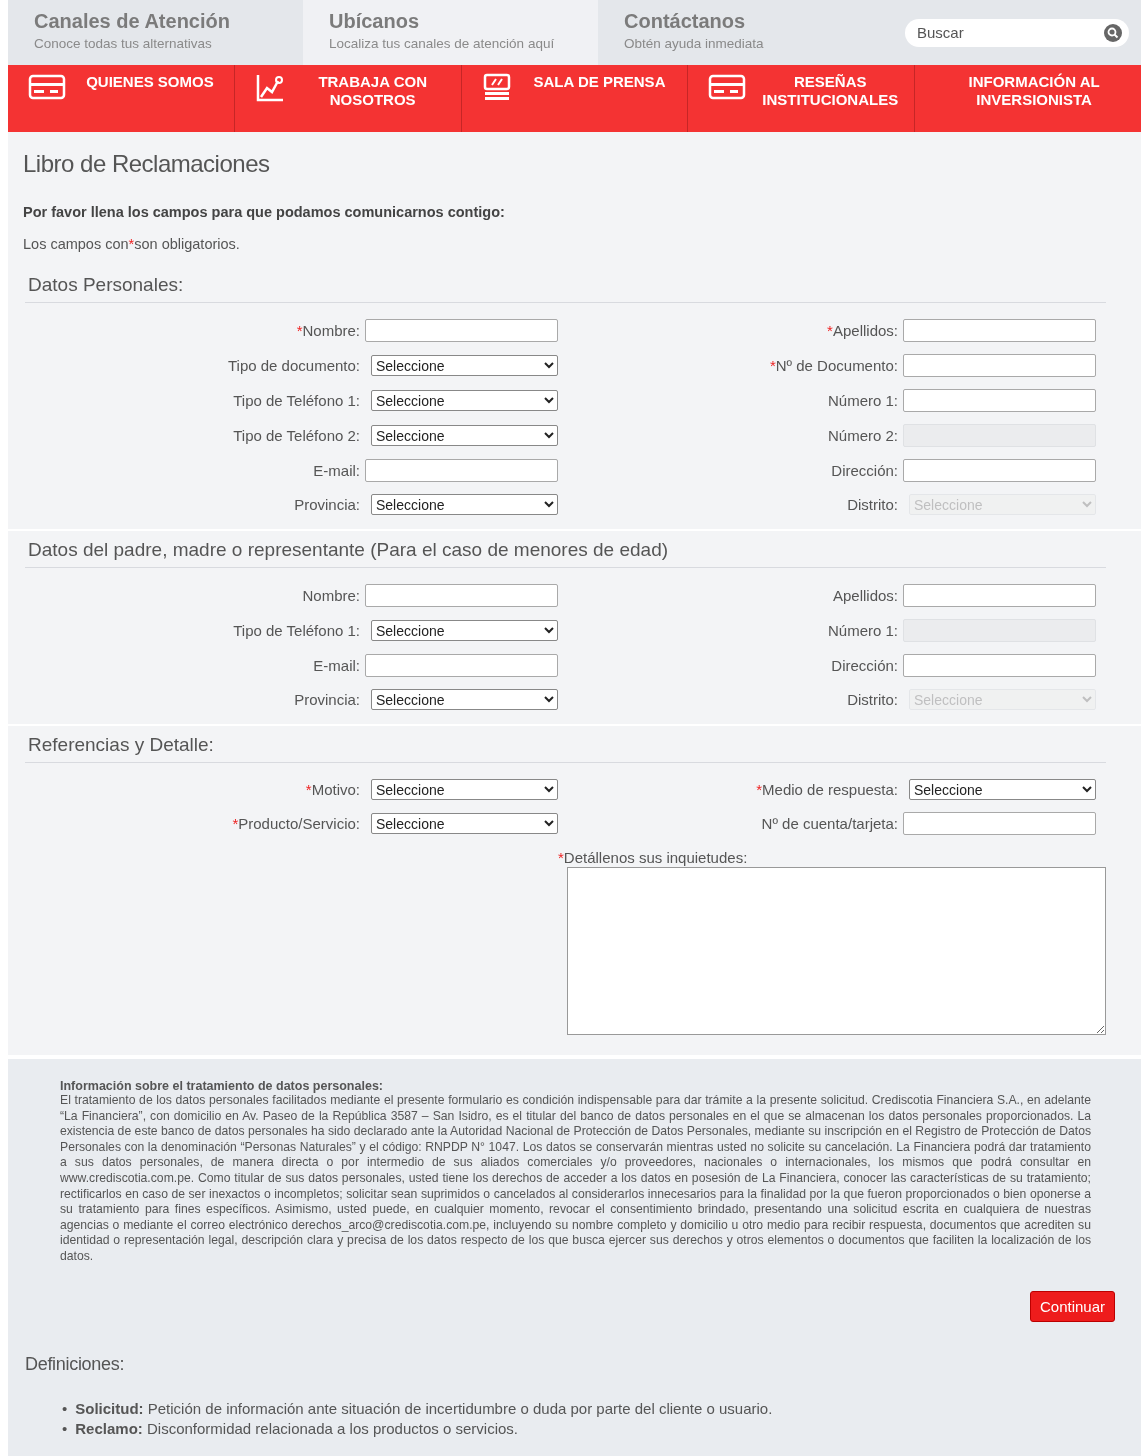  What do you see at coordinates (565, 748) in the screenshot?
I see `section-title: Referencias y Detalle:` at bounding box center [565, 748].